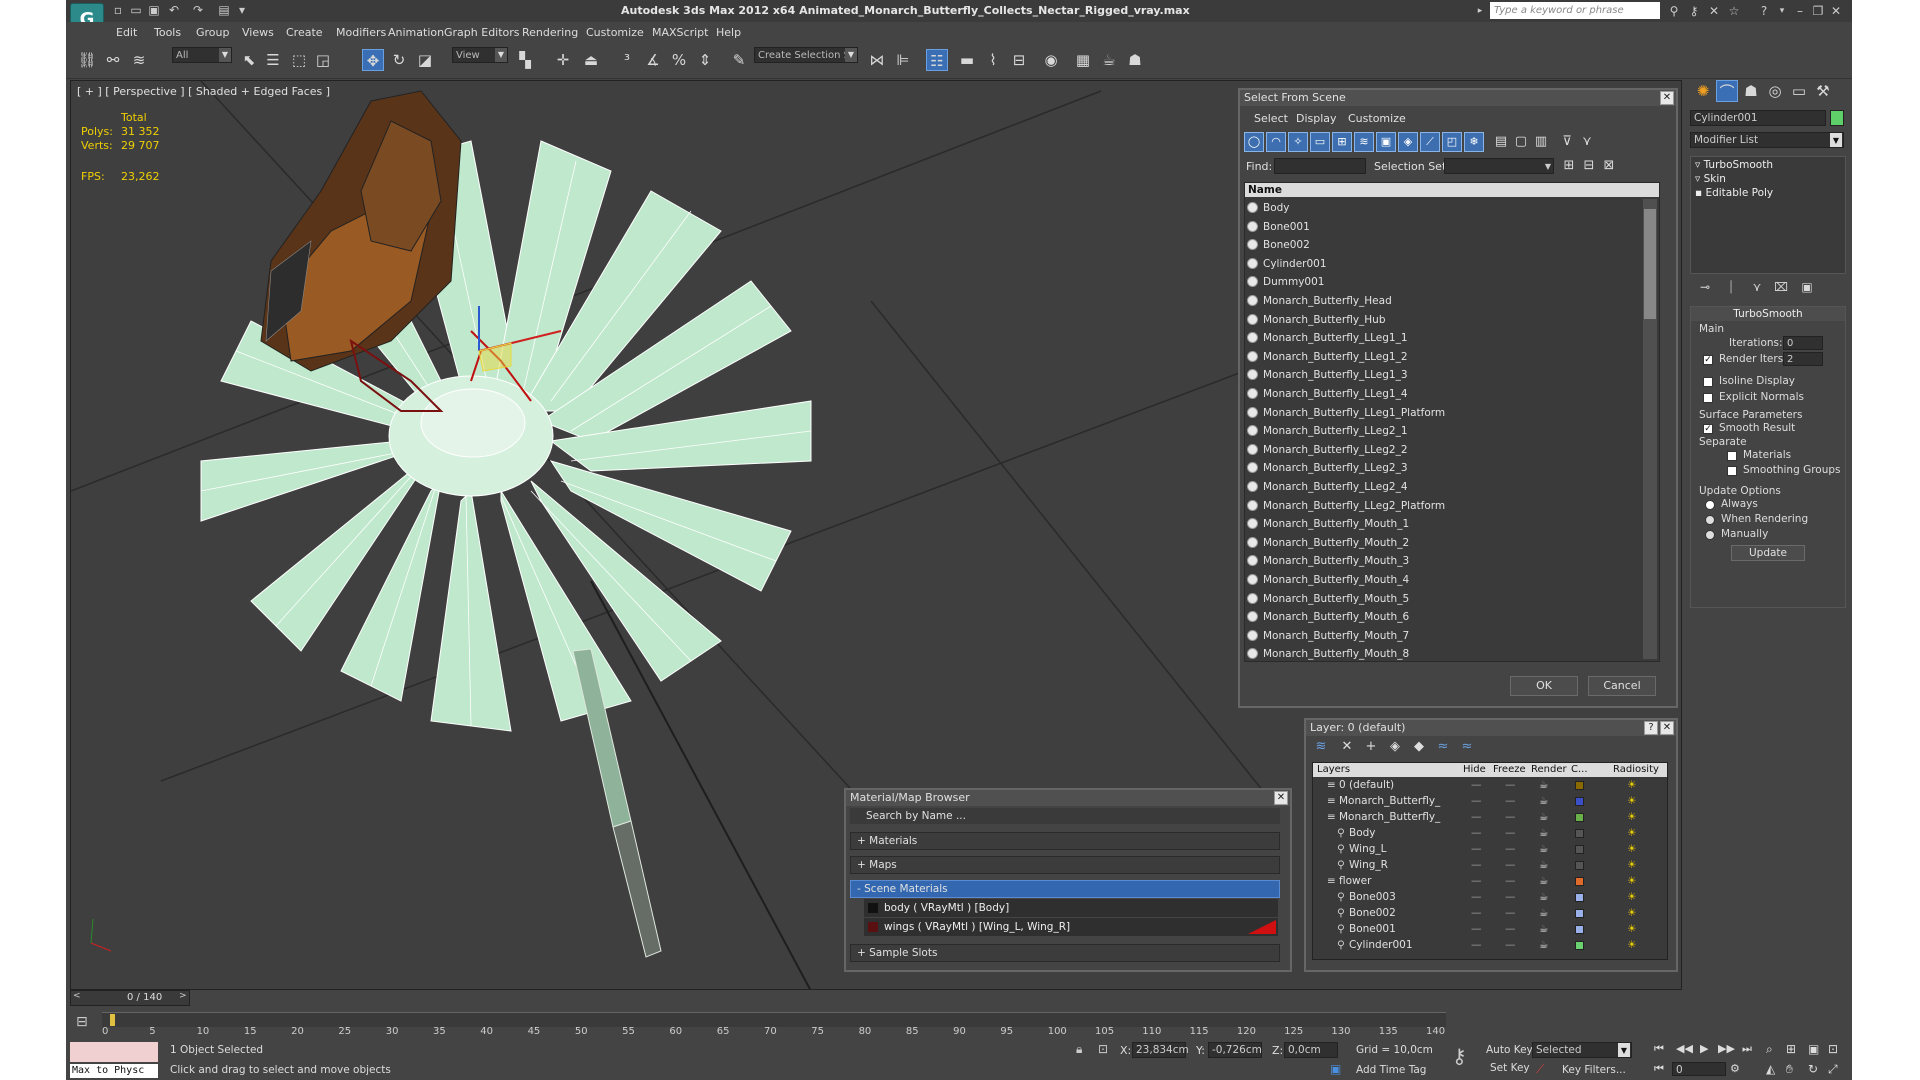 The height and width of the screenshot is (1080, 1920). Describe the element at coordinates (1371, 747) in the screenshot. I see `add-to-layer-icon: +` at that location.